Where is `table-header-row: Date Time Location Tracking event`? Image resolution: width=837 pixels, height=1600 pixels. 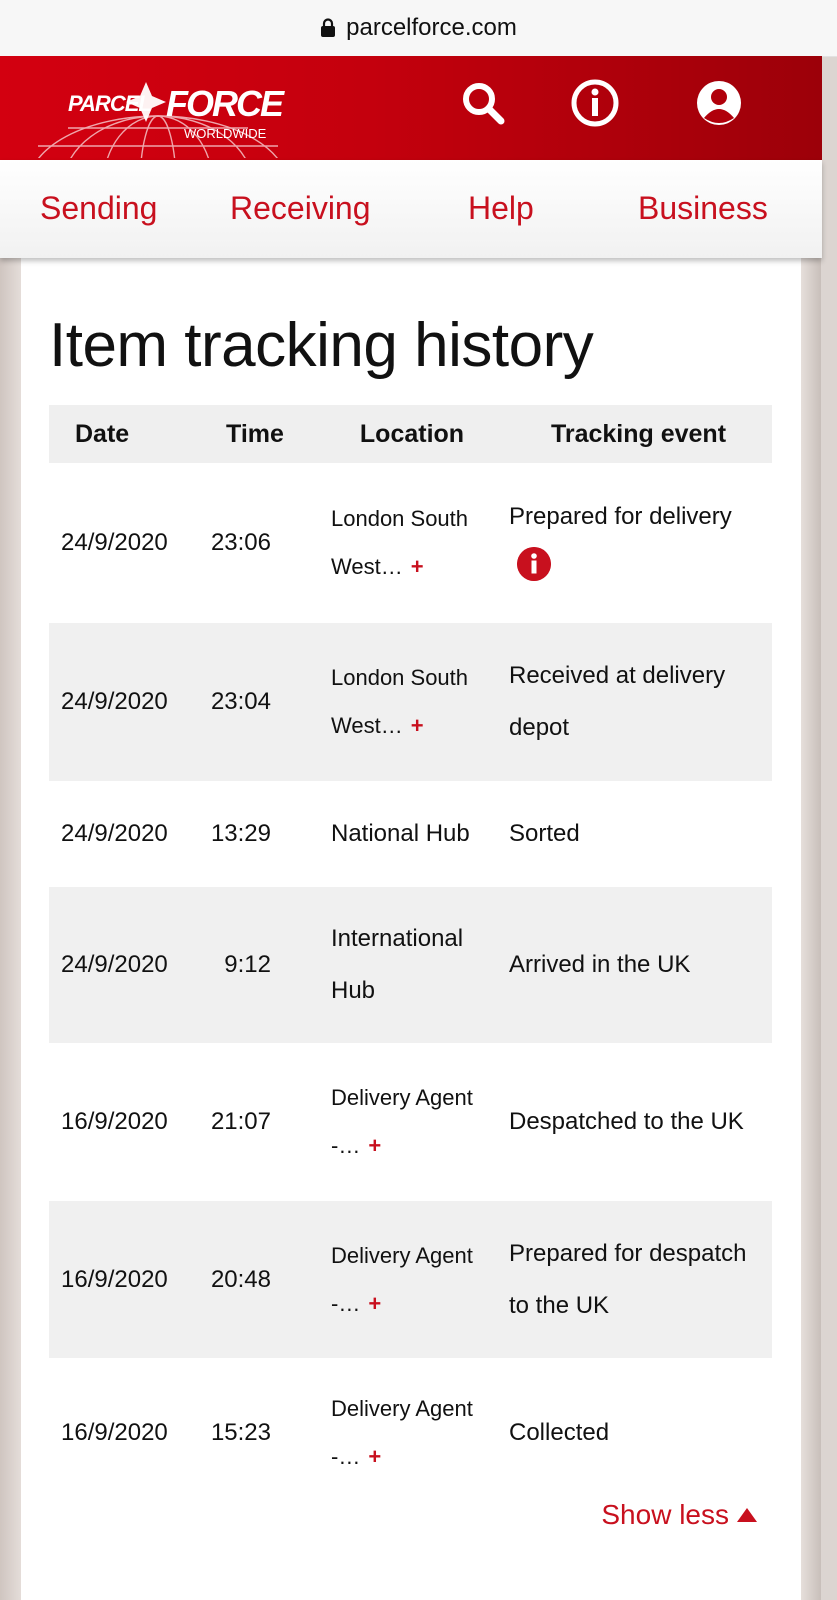 table-header-row: Date Time Location Tracking event is located at coordinates (410, 434).